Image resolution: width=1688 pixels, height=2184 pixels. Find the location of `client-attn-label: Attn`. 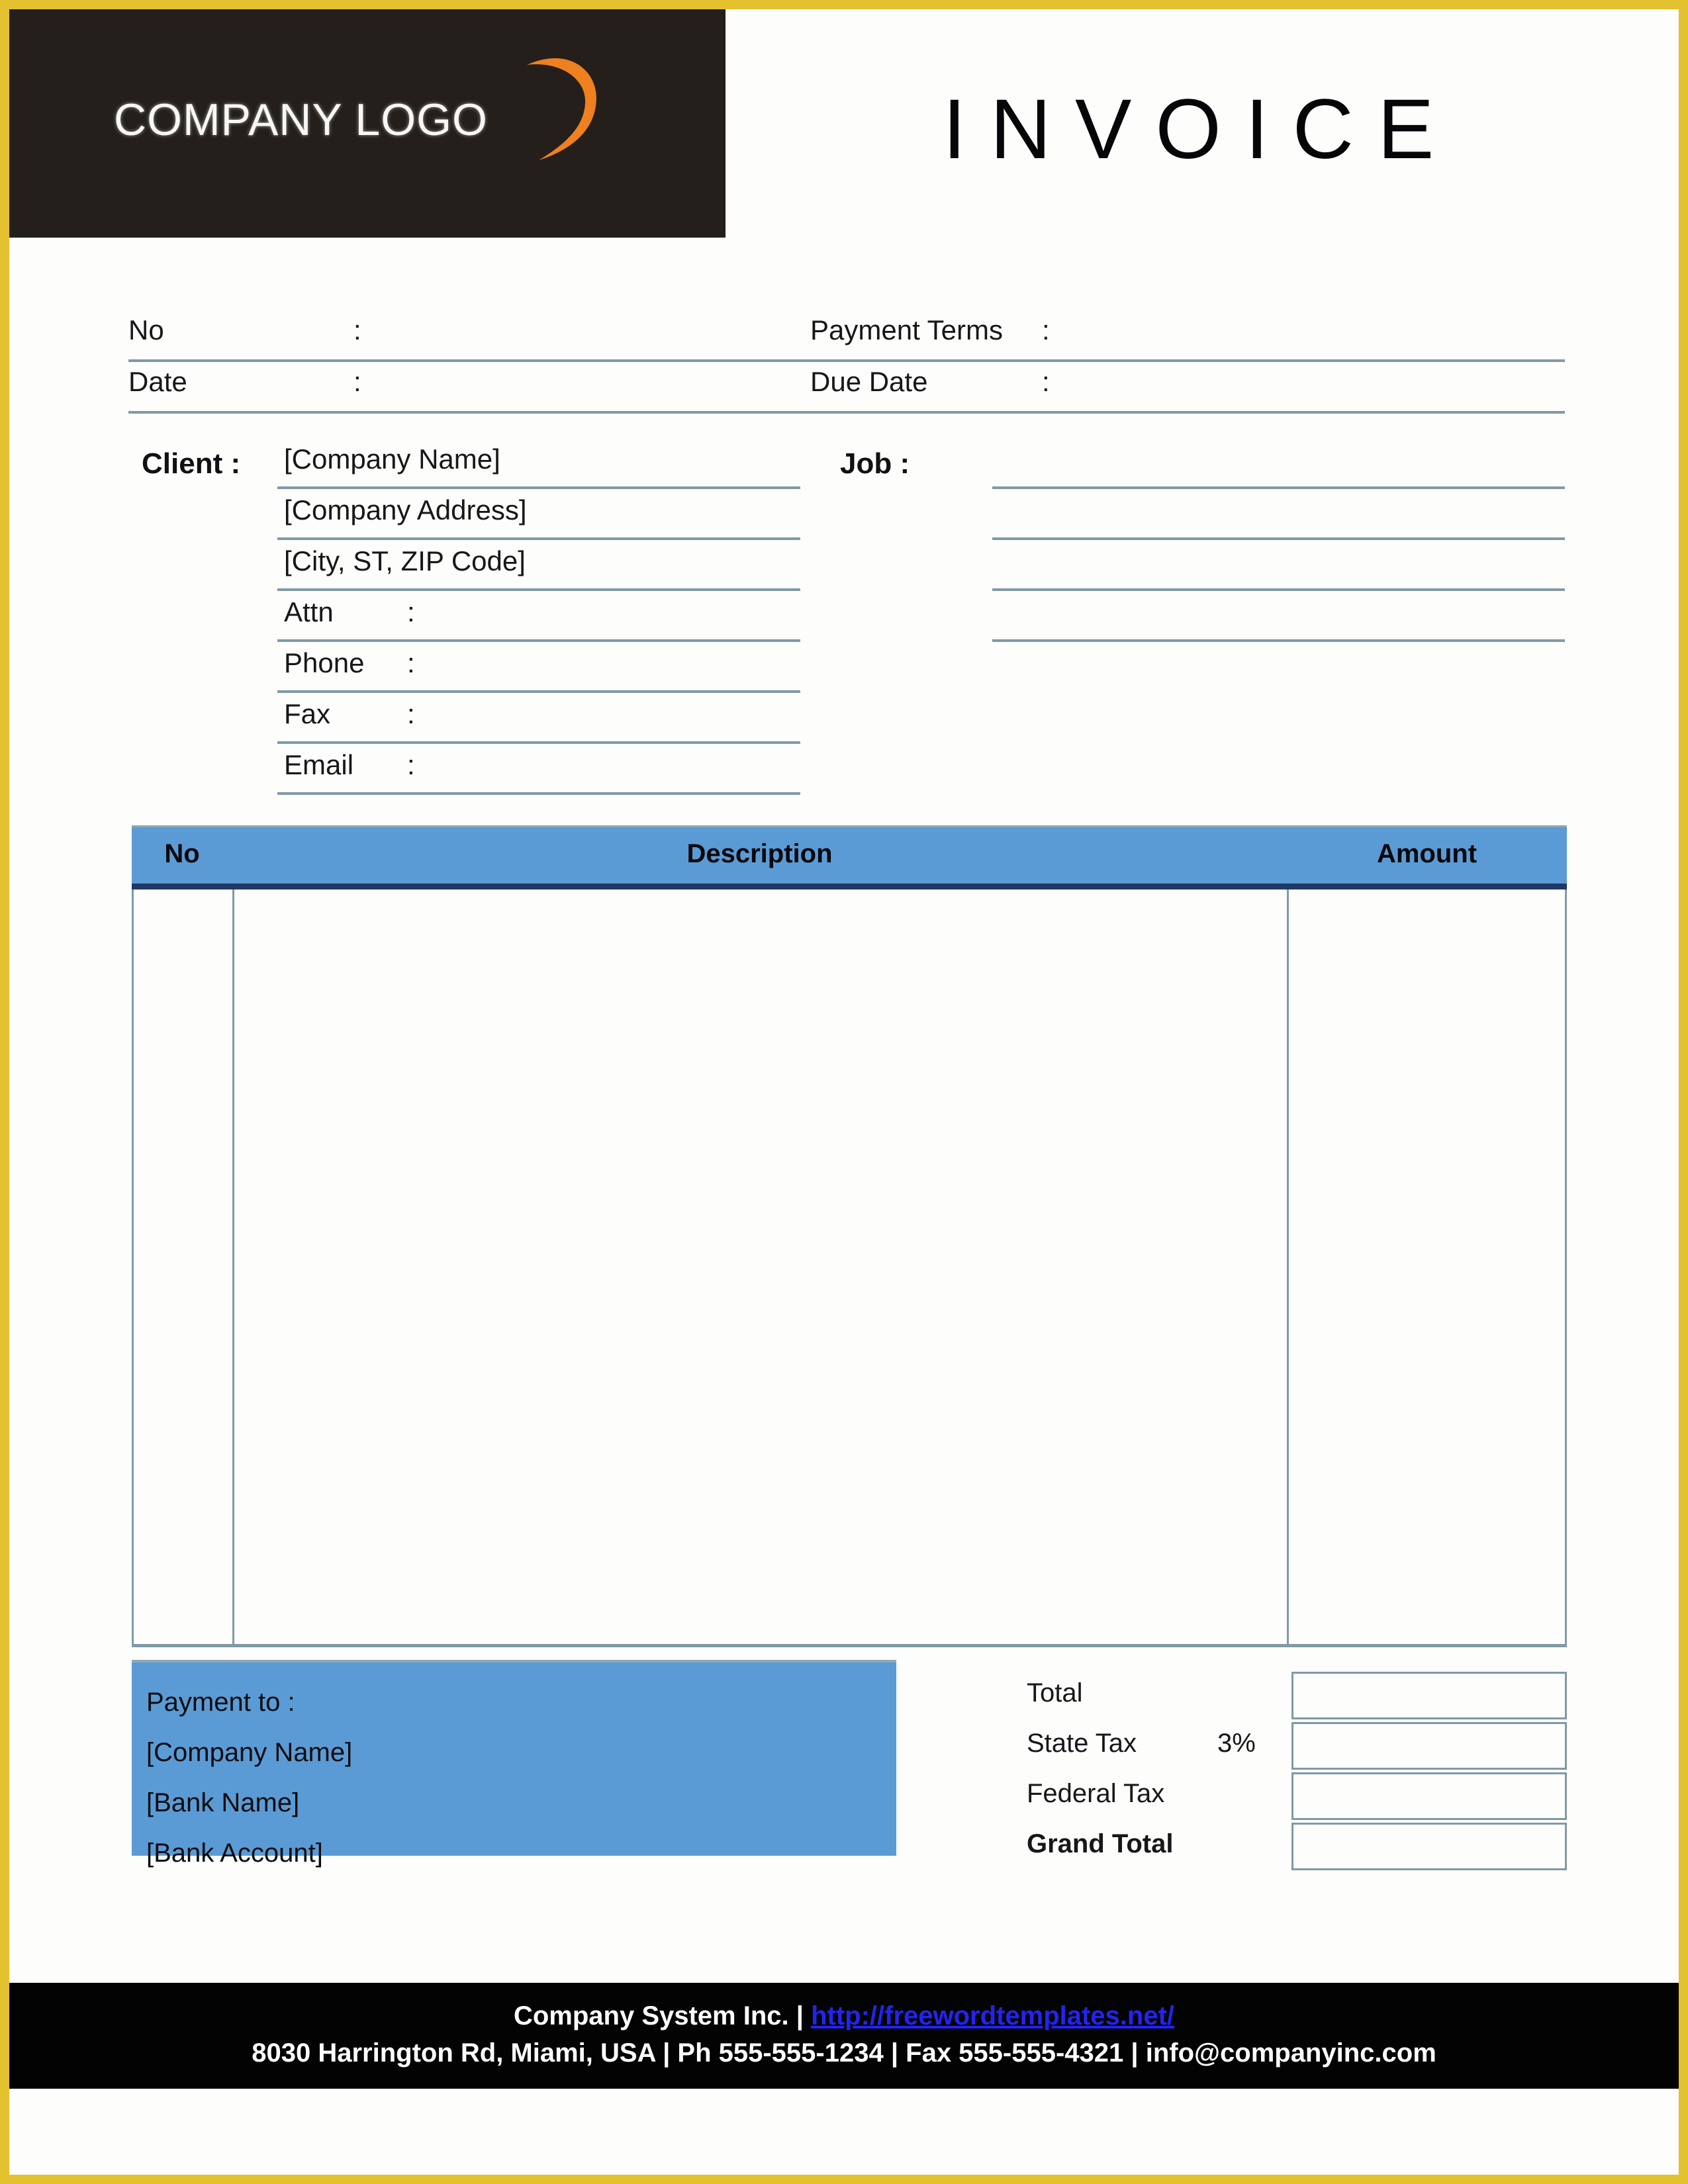

client-attn-label: Attn is located at coordinates (309, 611).